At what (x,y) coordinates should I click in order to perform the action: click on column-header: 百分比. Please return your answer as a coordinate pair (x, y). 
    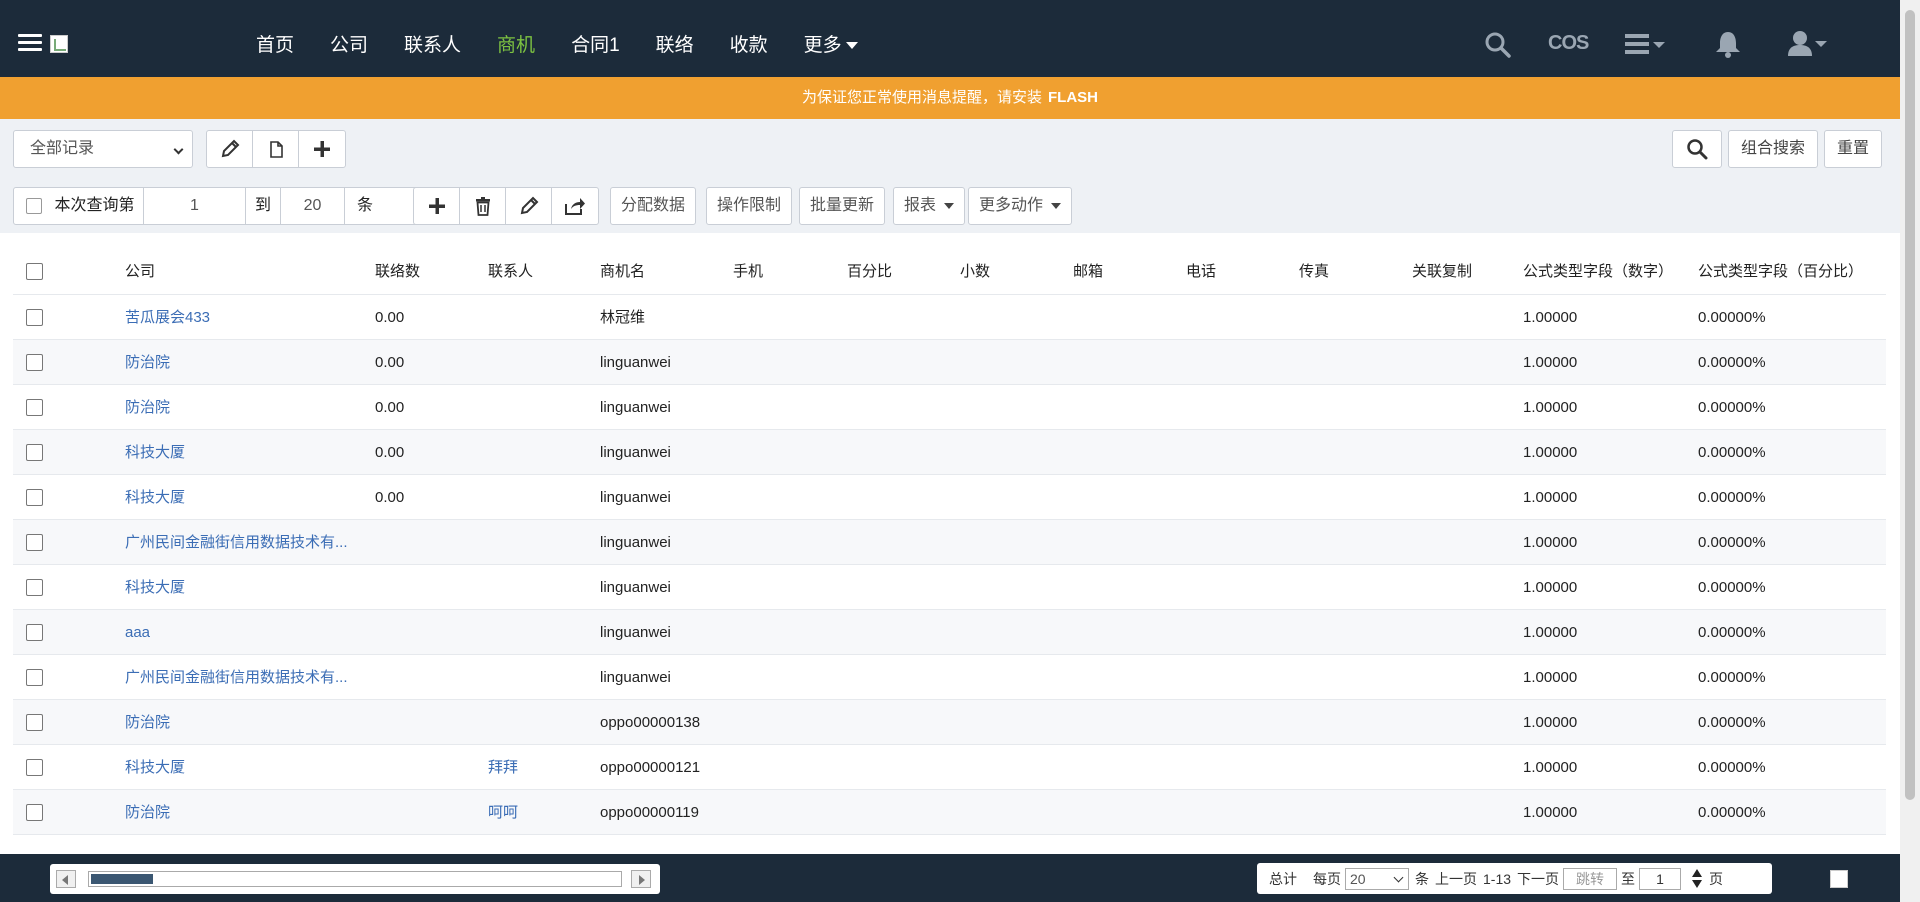
    Looking at the image, I should click on (869, 271).